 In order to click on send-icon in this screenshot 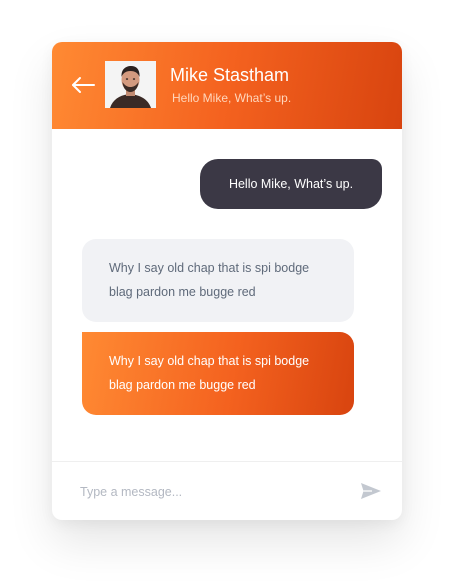, I will do `click(371, 491)`.